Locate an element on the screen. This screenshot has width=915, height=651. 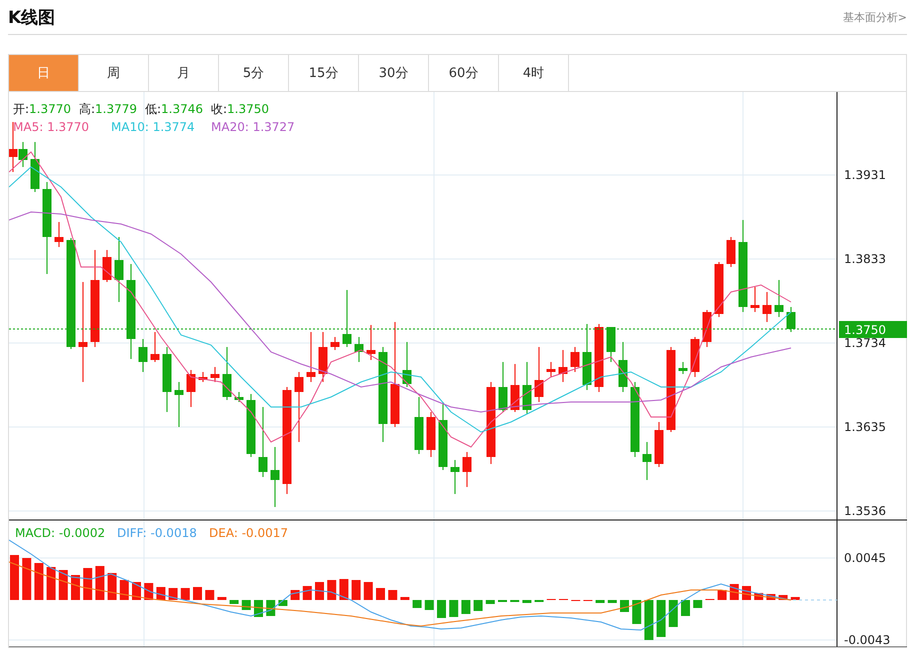
ma-legend: MA20: 1.3727 is located at coordinates (253, 127).